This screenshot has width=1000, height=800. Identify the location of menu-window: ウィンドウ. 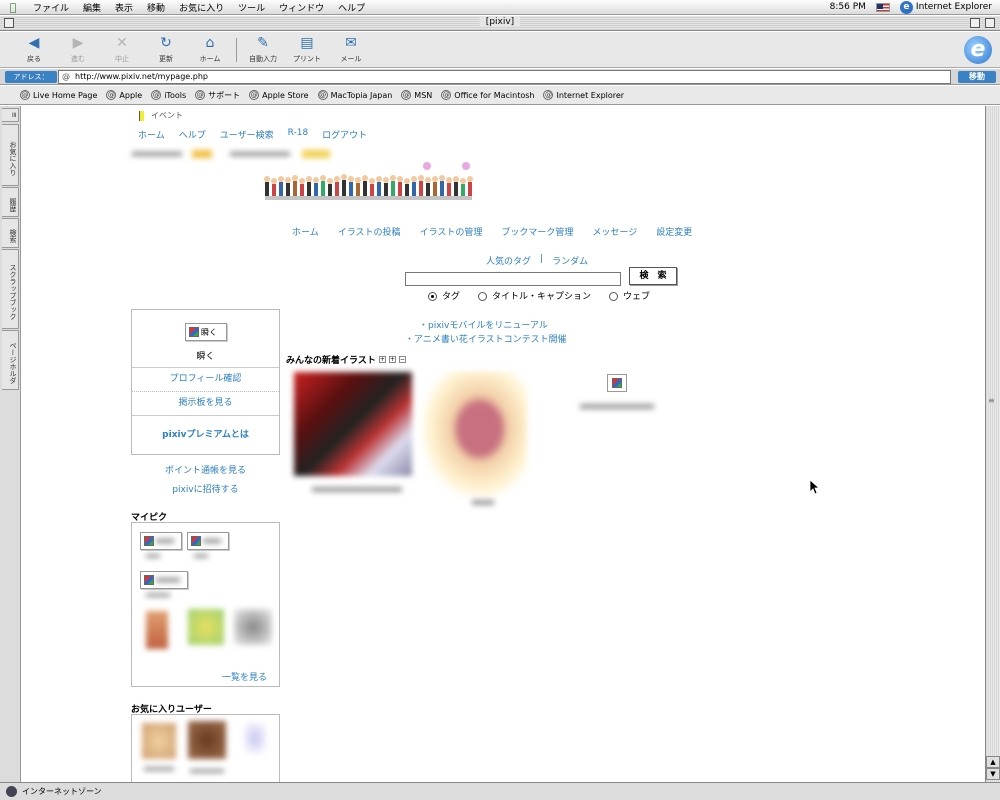
(301, 7).